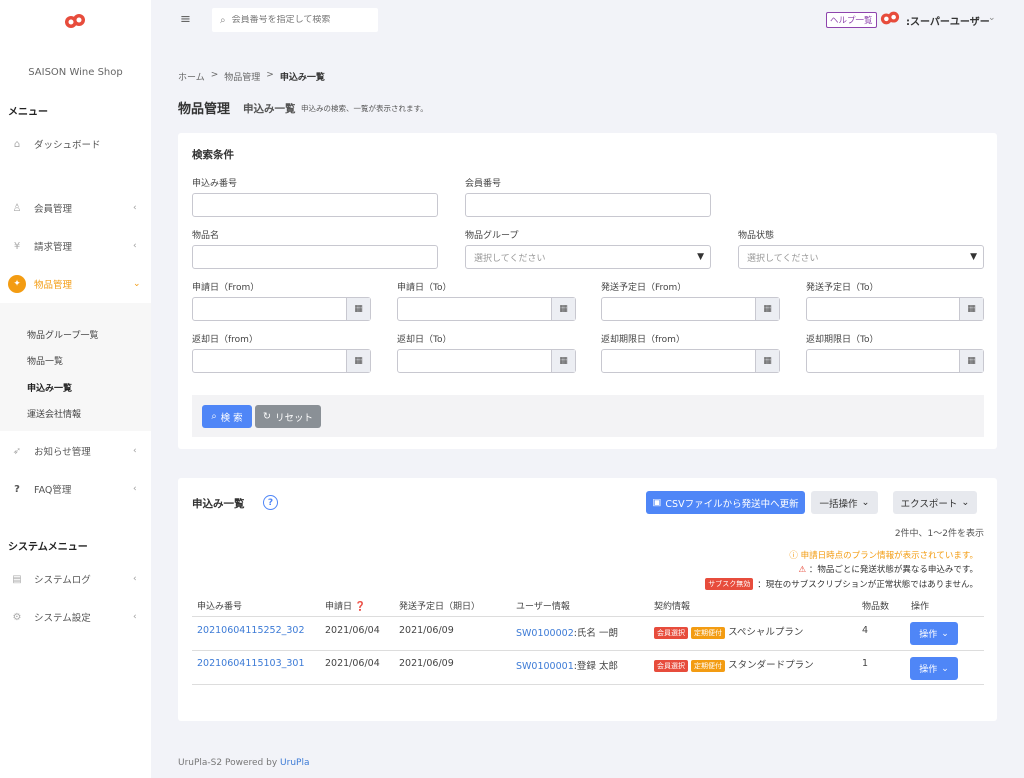  Describe the element at coordinates (204, 109) in the screenshot. I see `page-title: 物品管理` at that location.